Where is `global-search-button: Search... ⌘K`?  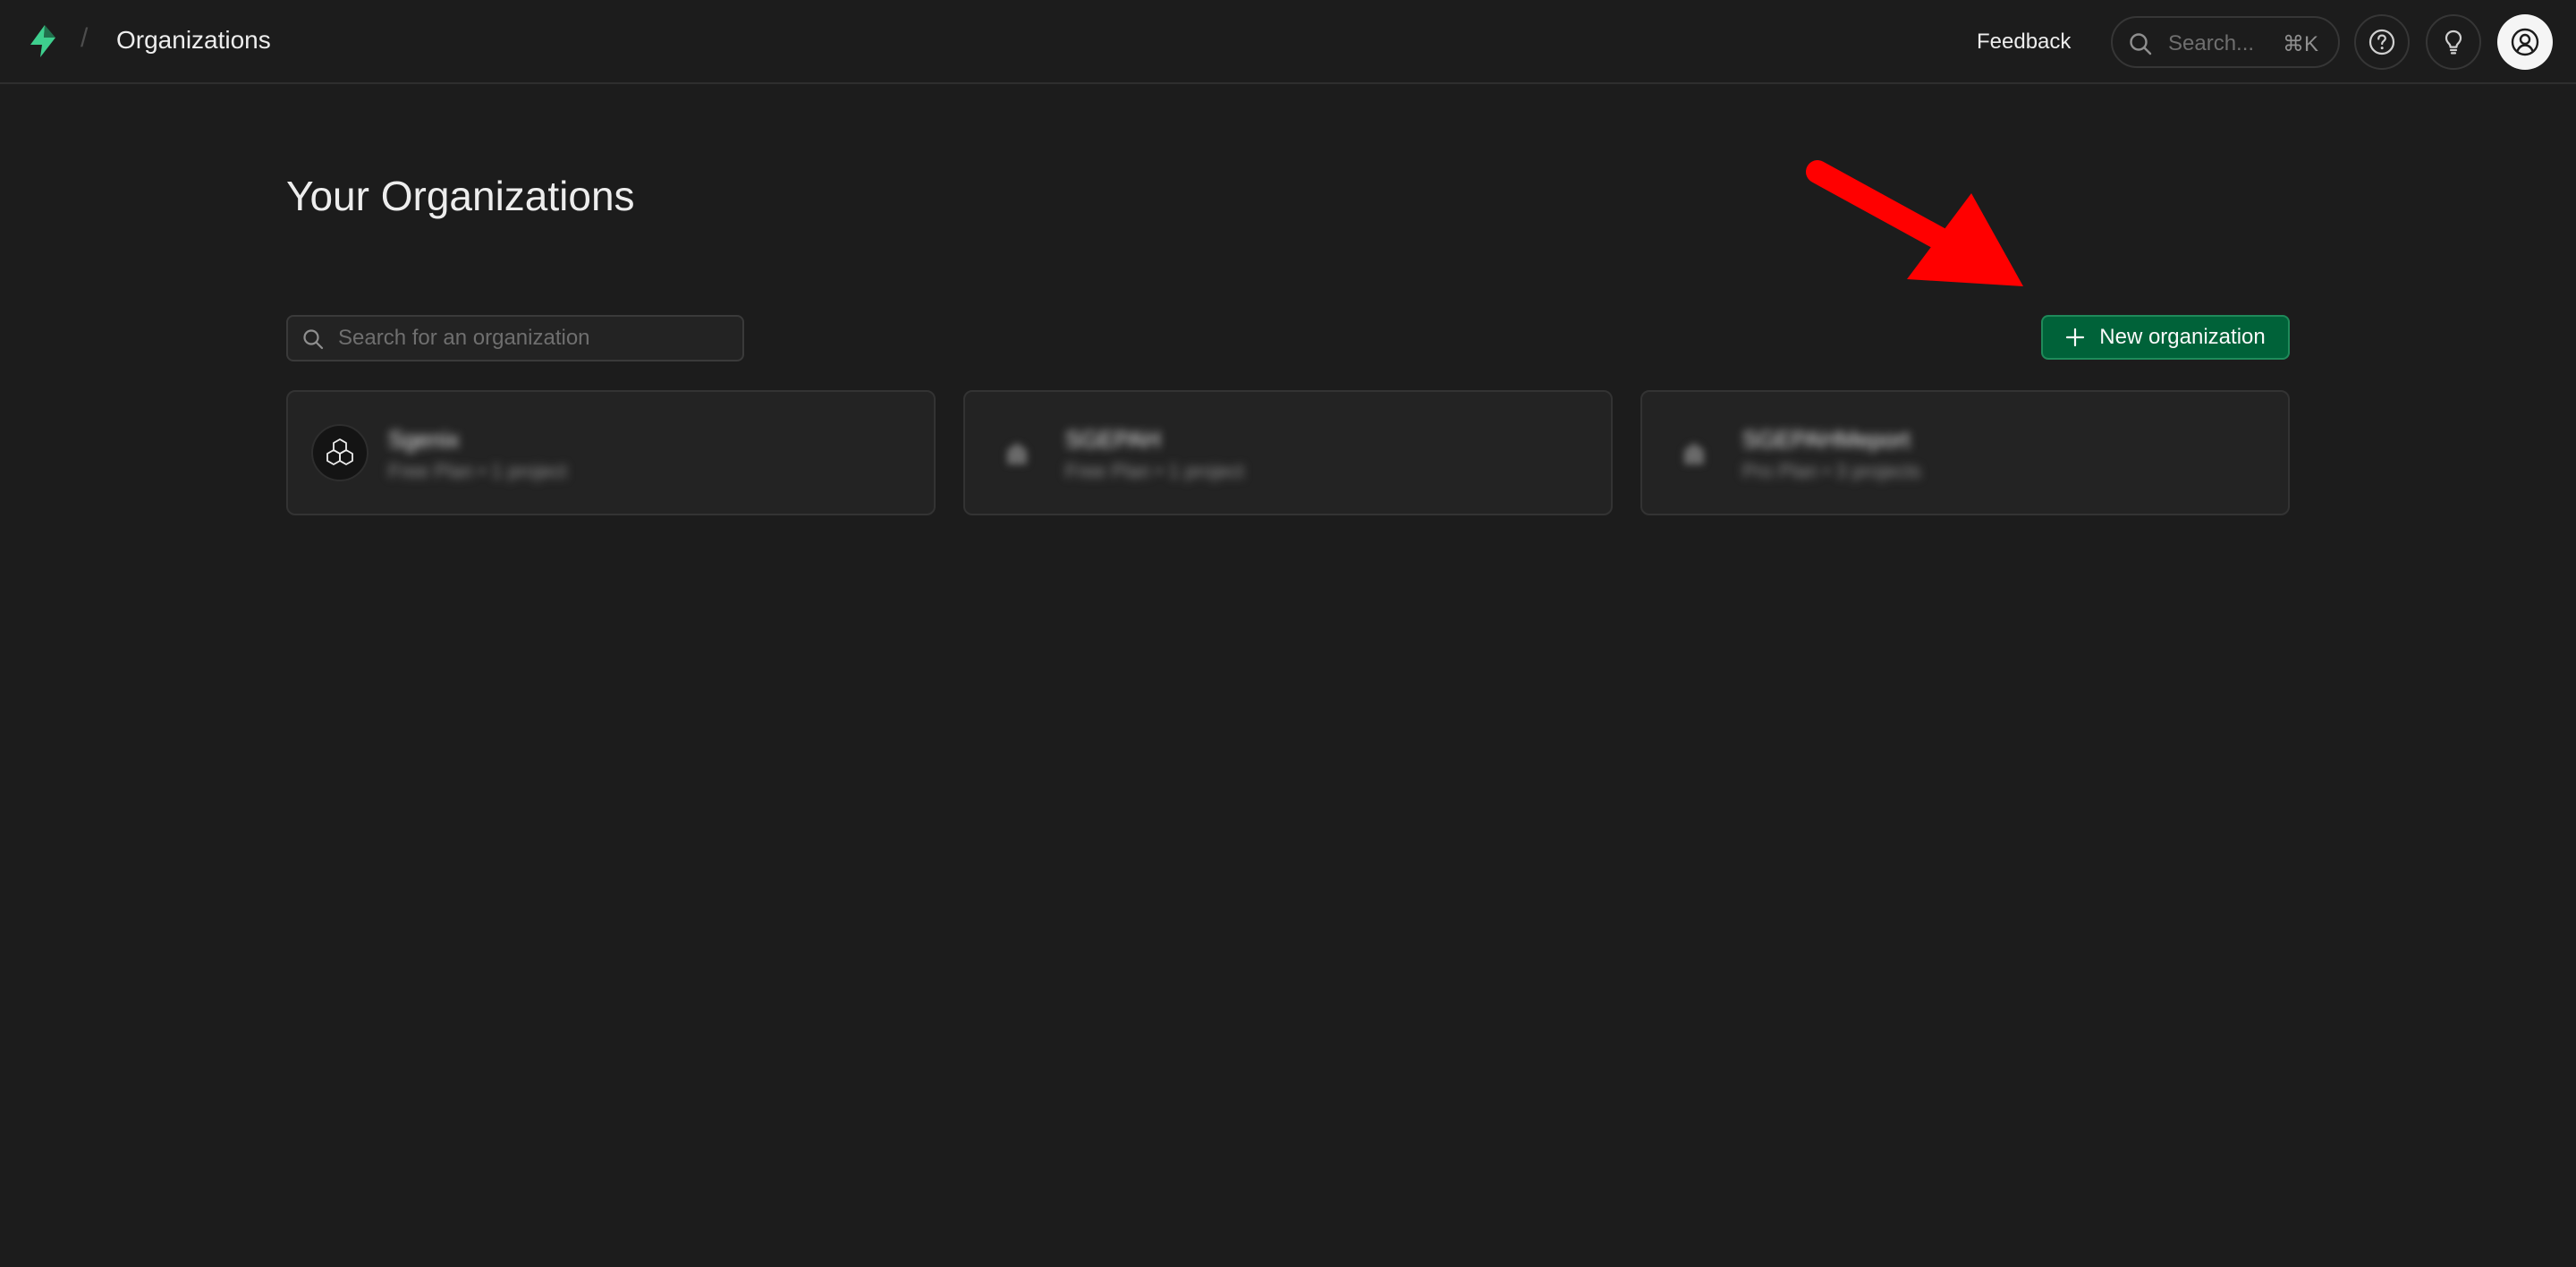 global-search-button: Search... ⌘K is located at coordinates (2225, 42).